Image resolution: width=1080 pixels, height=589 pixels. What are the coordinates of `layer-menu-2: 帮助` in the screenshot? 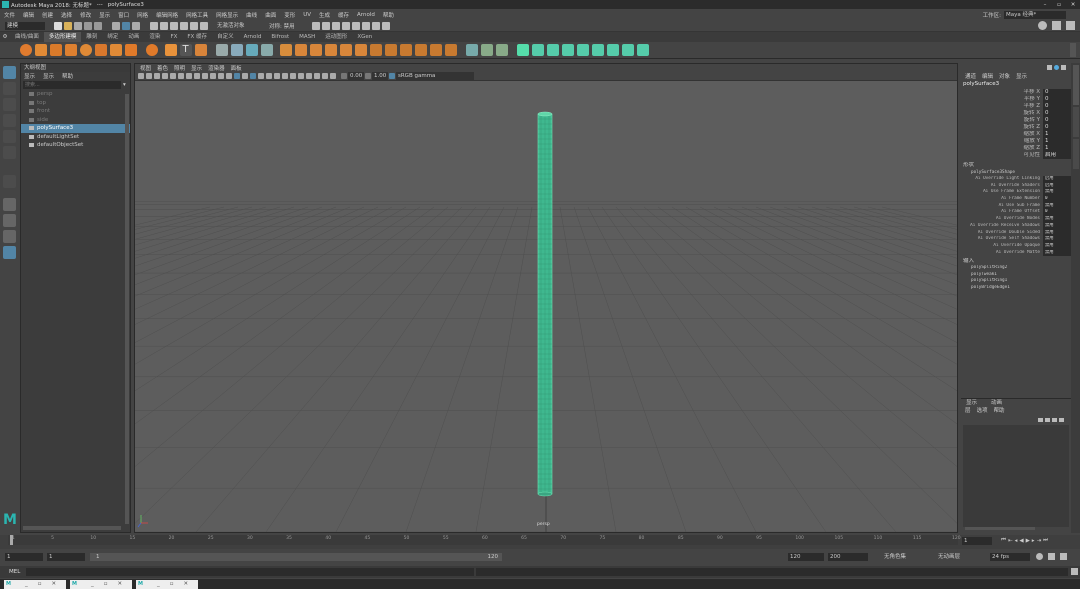 It's located at (999, 410).